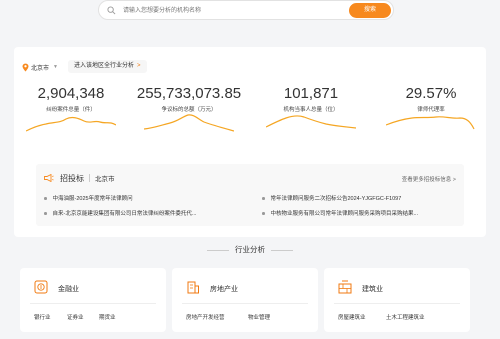 The width and height of the screenshot is (500, 339). I want to click on industry-subcategory: 房屋建筑业, so click(352, 317).